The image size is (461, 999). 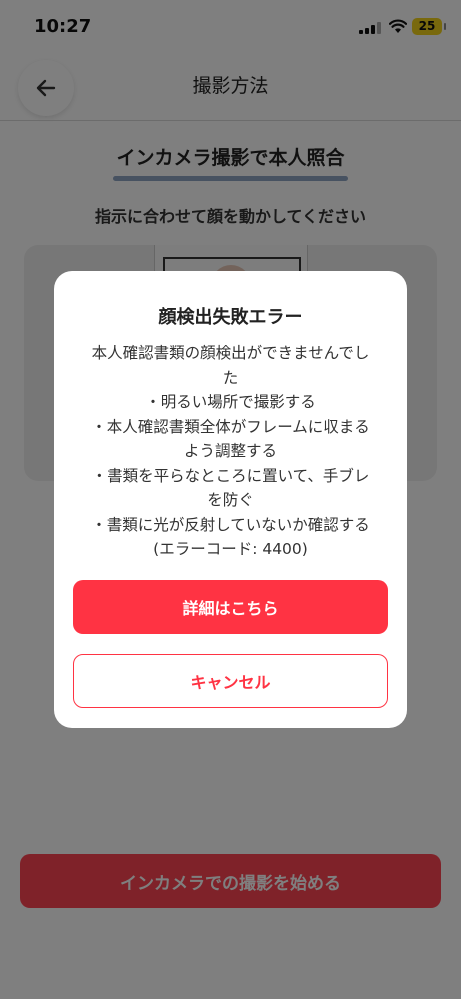 I want to click on dialog-message-line: ・書類に光が反射していないか確認する, so click(x=230, y=524).